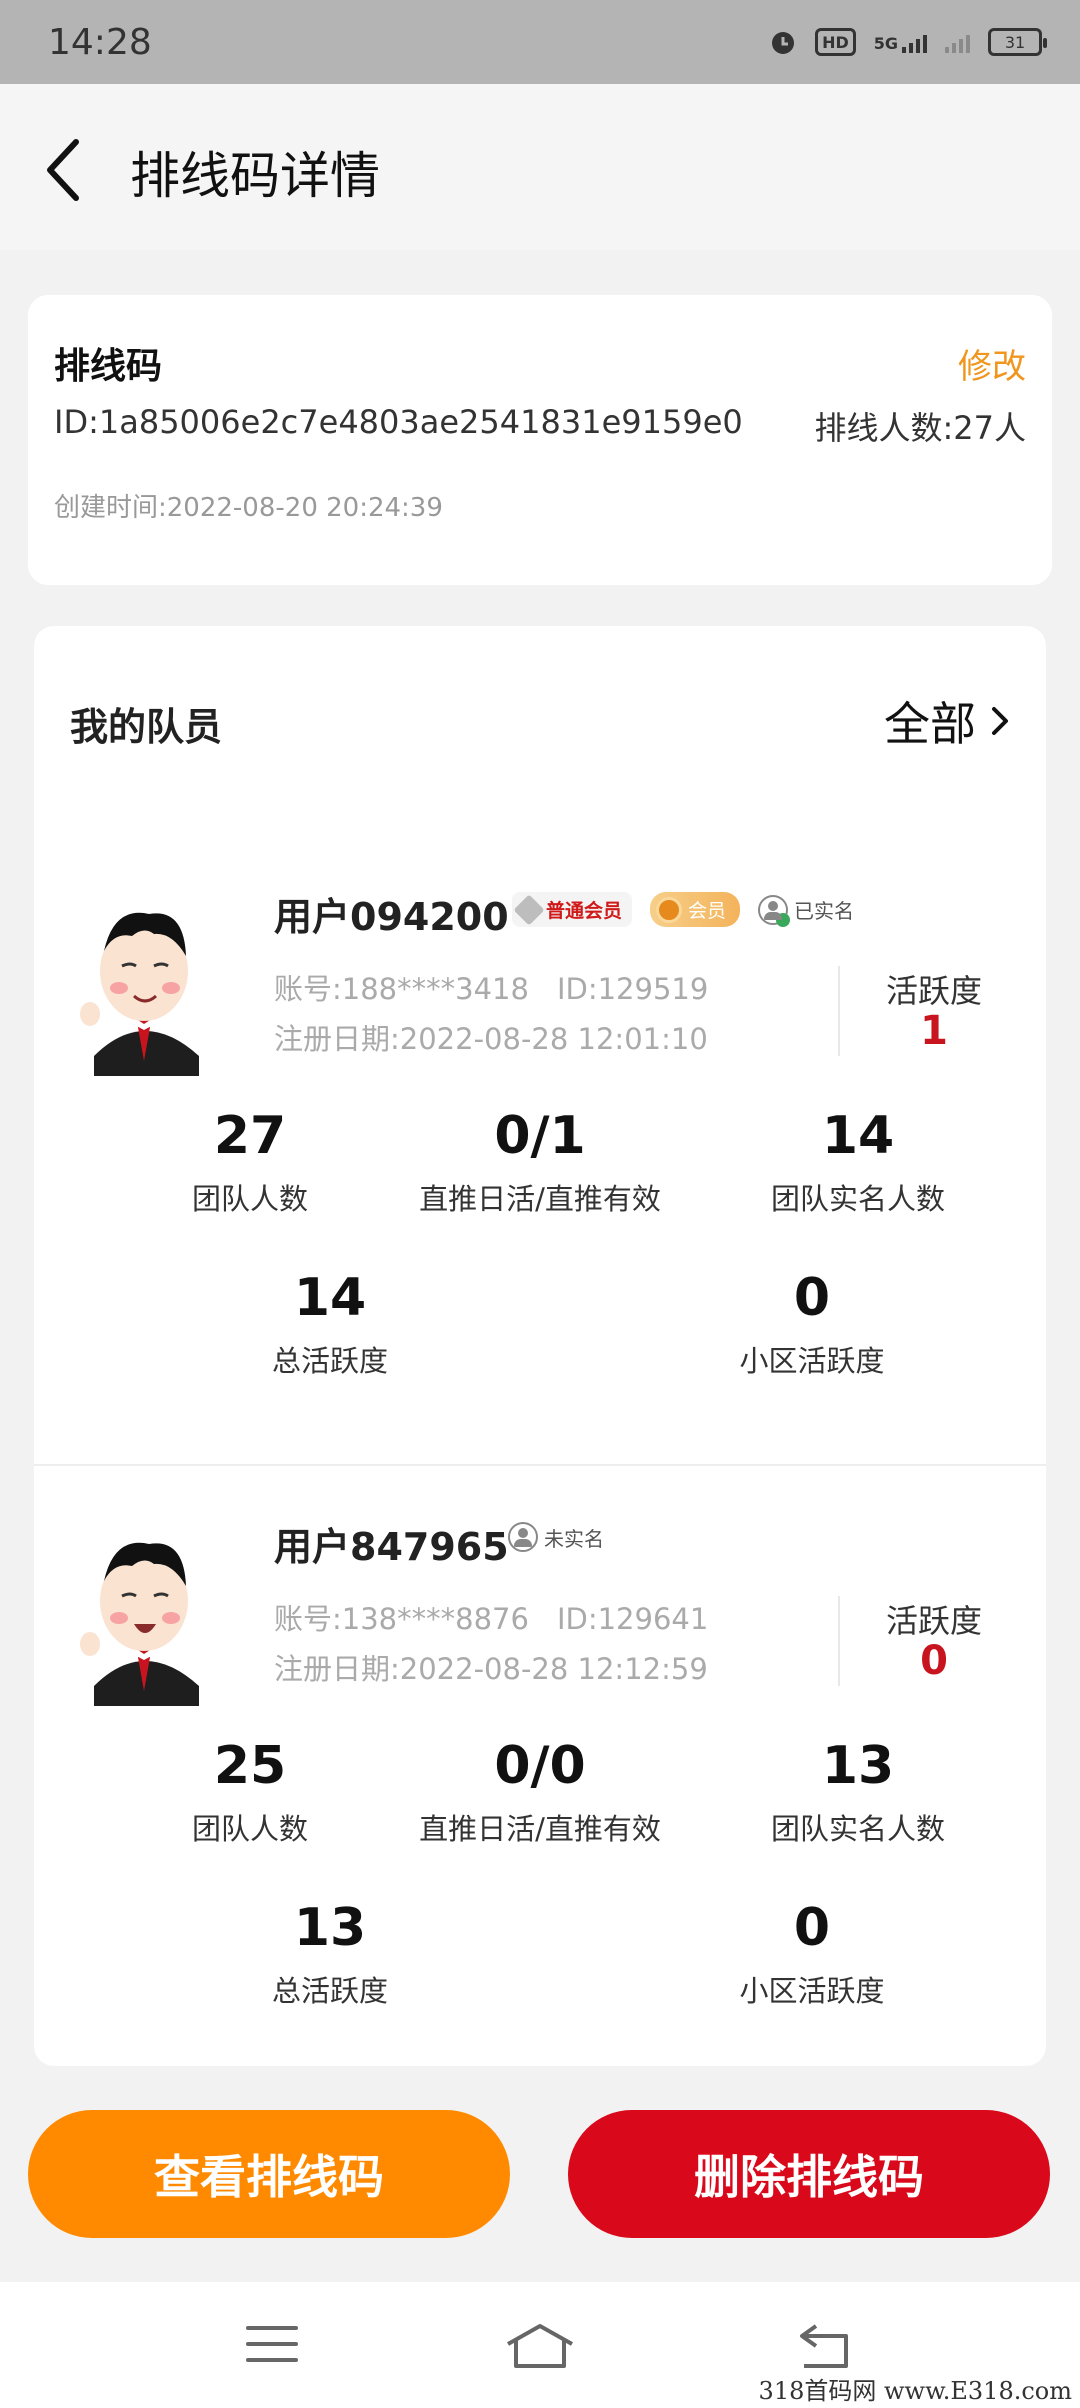  I want to click on member-account-line: 账号:138****8876 ID:129641, so click(491, 1617).